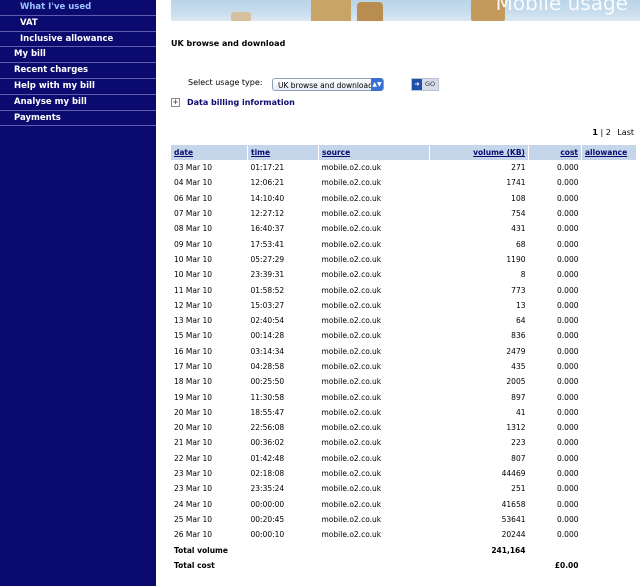  What do you see at coordinates (201, 550) in the screenshot?
I see `total-volume-row-label: Total volume` at bounding box center [201, 550].